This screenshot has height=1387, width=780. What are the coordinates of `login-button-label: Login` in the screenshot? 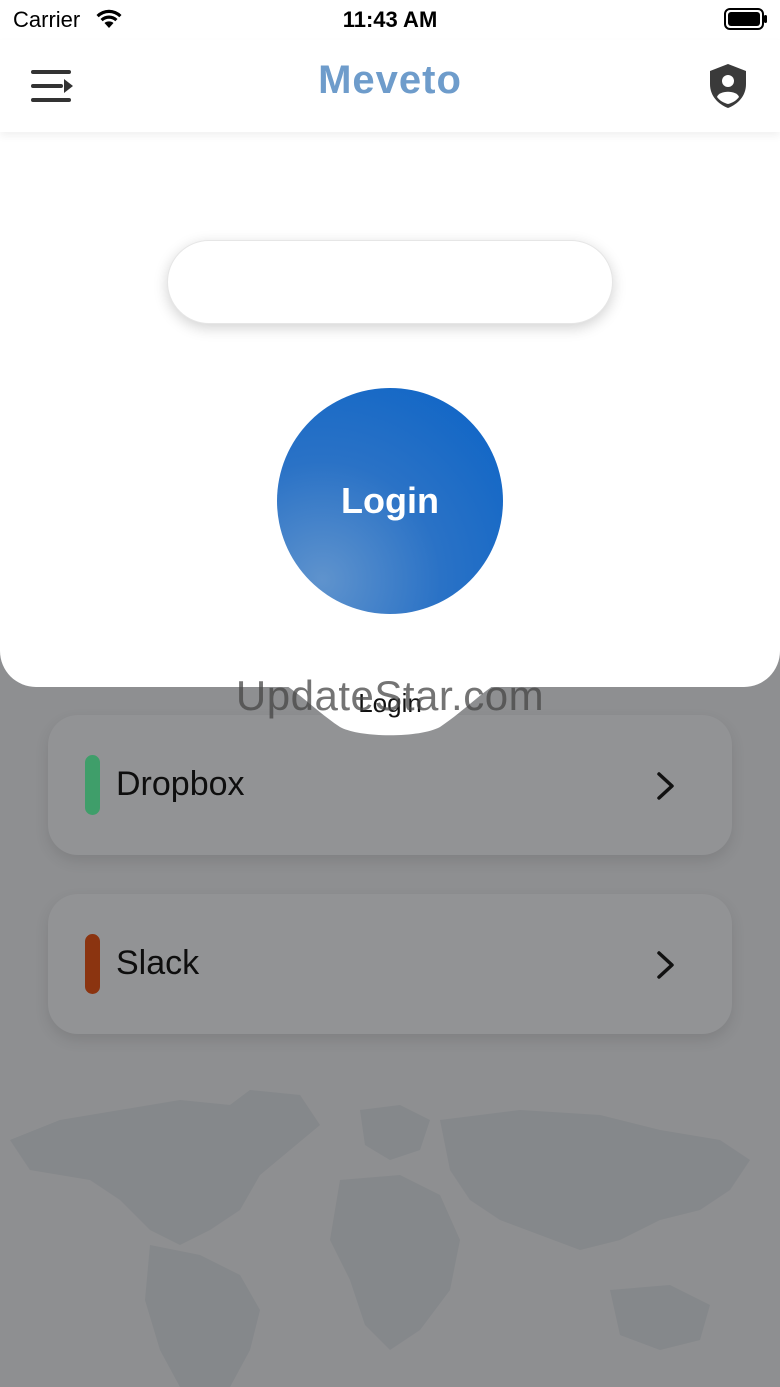 It's located at (390, 500).